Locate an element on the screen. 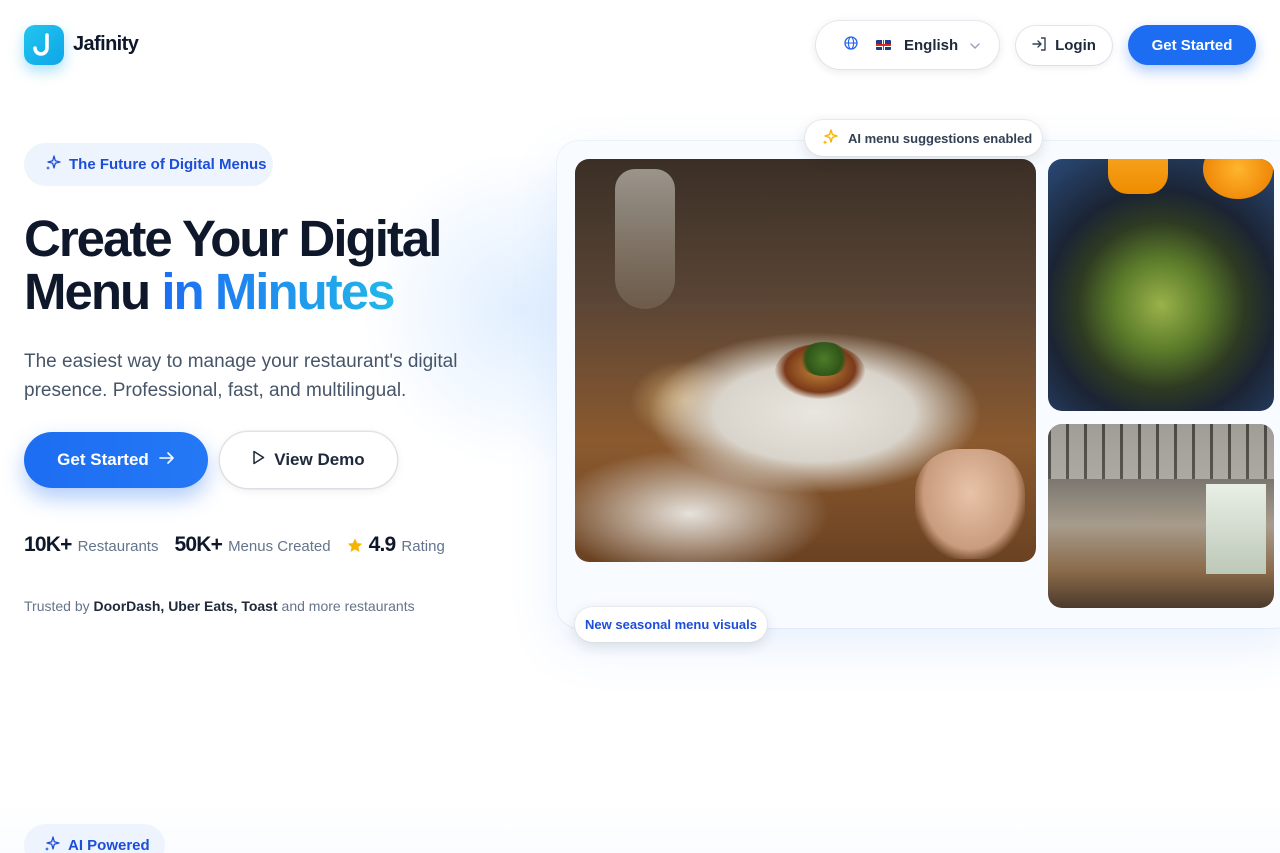  orange-detail is located at coordinates (1238, 179).